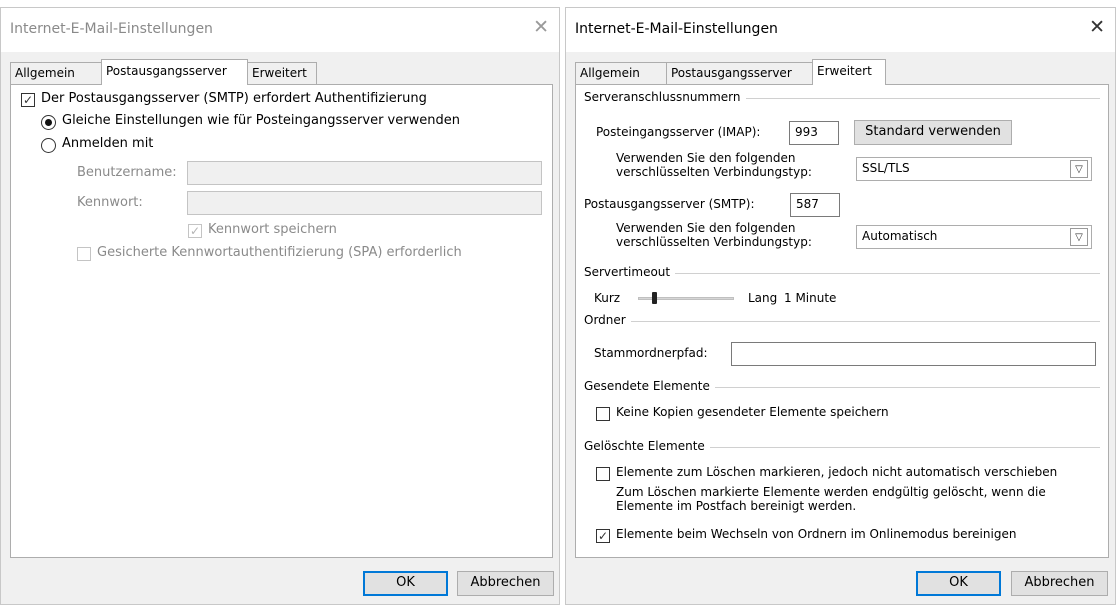 The image size is (1116, 605). I want to click on username-input, so click(364, 173).